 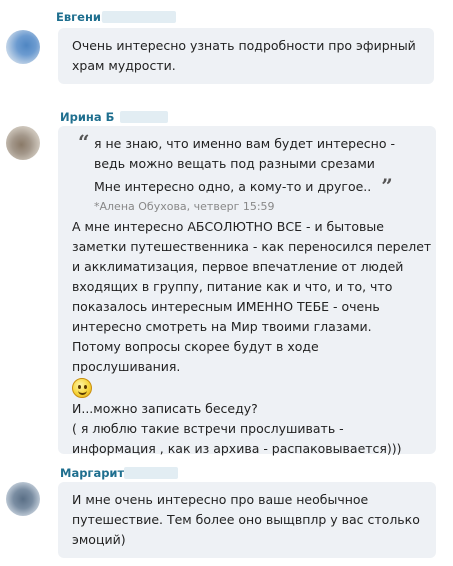 What do you see at coordinates (84, 142) in the screenshot?
I see `open-quote-icon: “` at bounding box center [84, 142].